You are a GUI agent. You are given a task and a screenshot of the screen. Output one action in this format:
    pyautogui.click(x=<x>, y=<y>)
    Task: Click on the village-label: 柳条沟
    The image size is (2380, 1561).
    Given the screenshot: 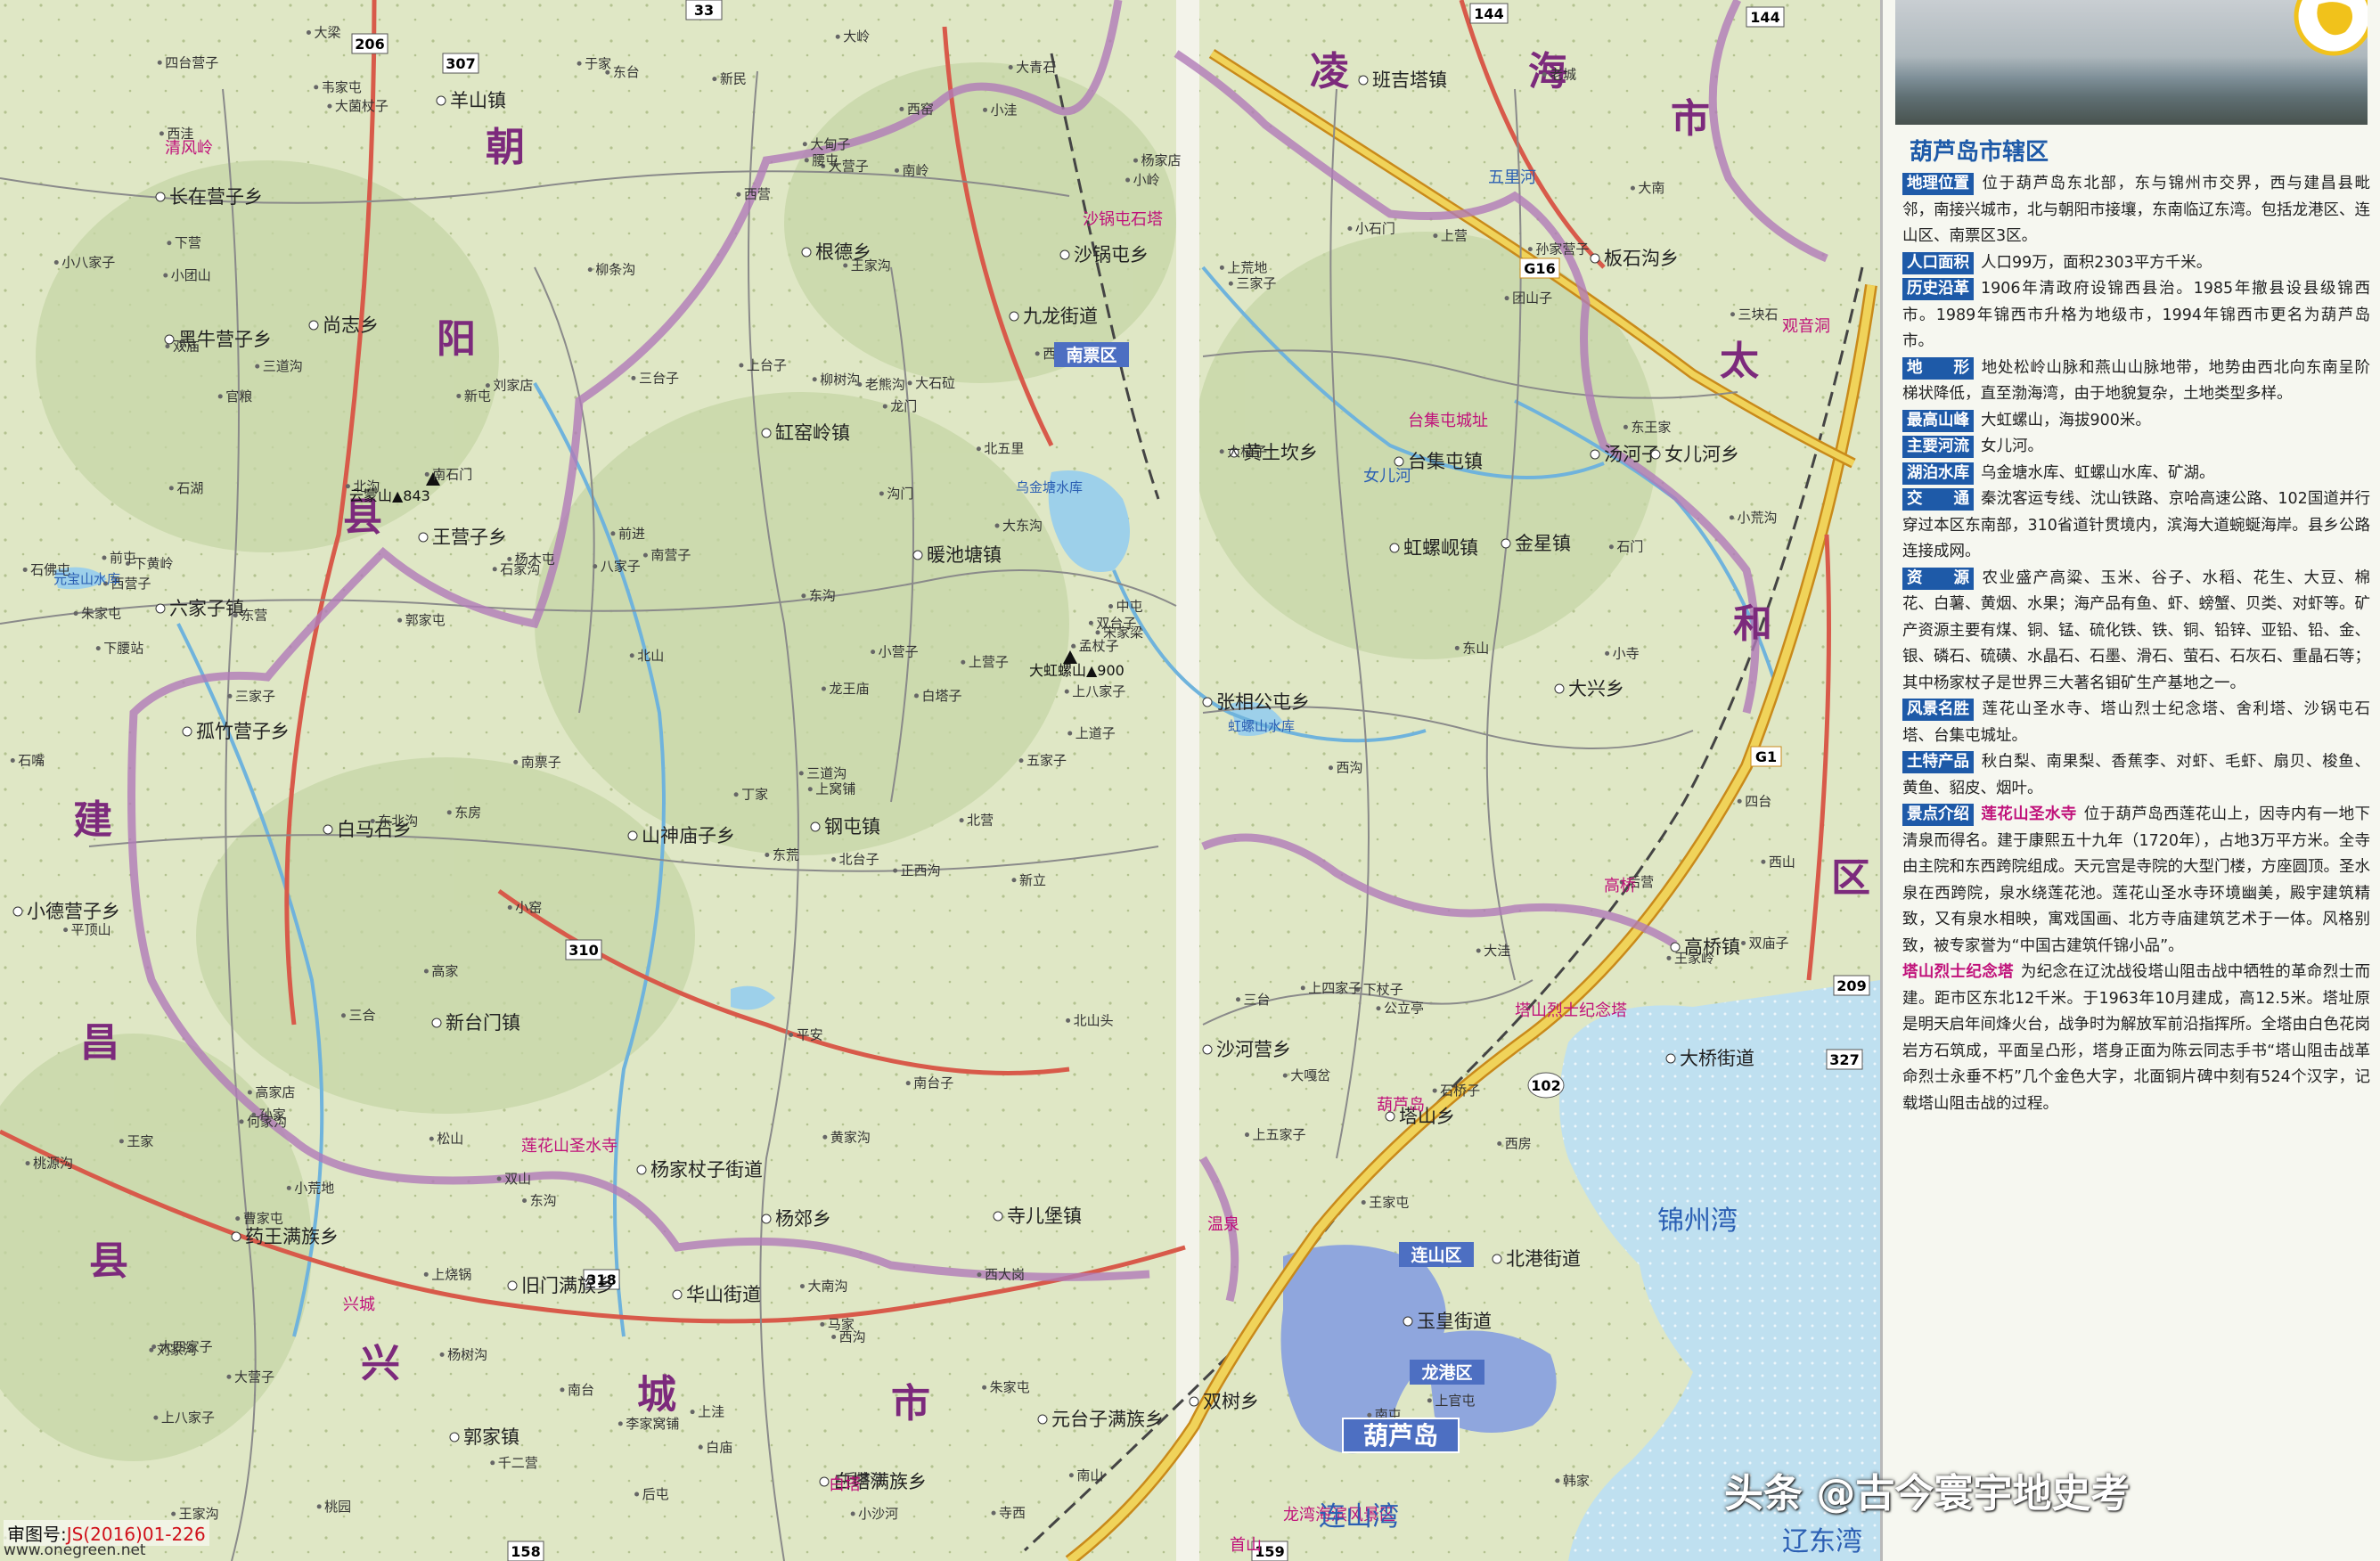 What is the action you would take?
    pyautogui.click(x=615, y=270)
    